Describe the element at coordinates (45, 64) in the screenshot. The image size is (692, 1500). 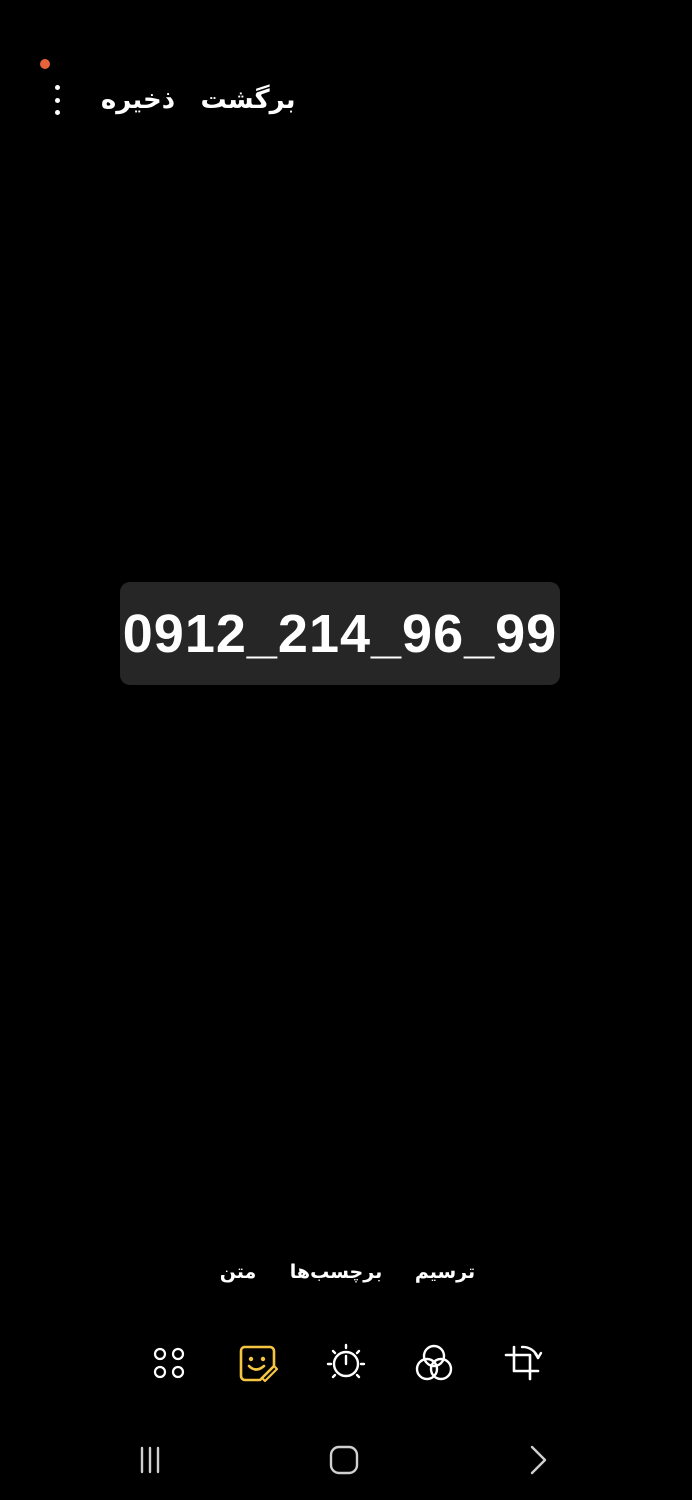
I see `notification-dot` at that location.